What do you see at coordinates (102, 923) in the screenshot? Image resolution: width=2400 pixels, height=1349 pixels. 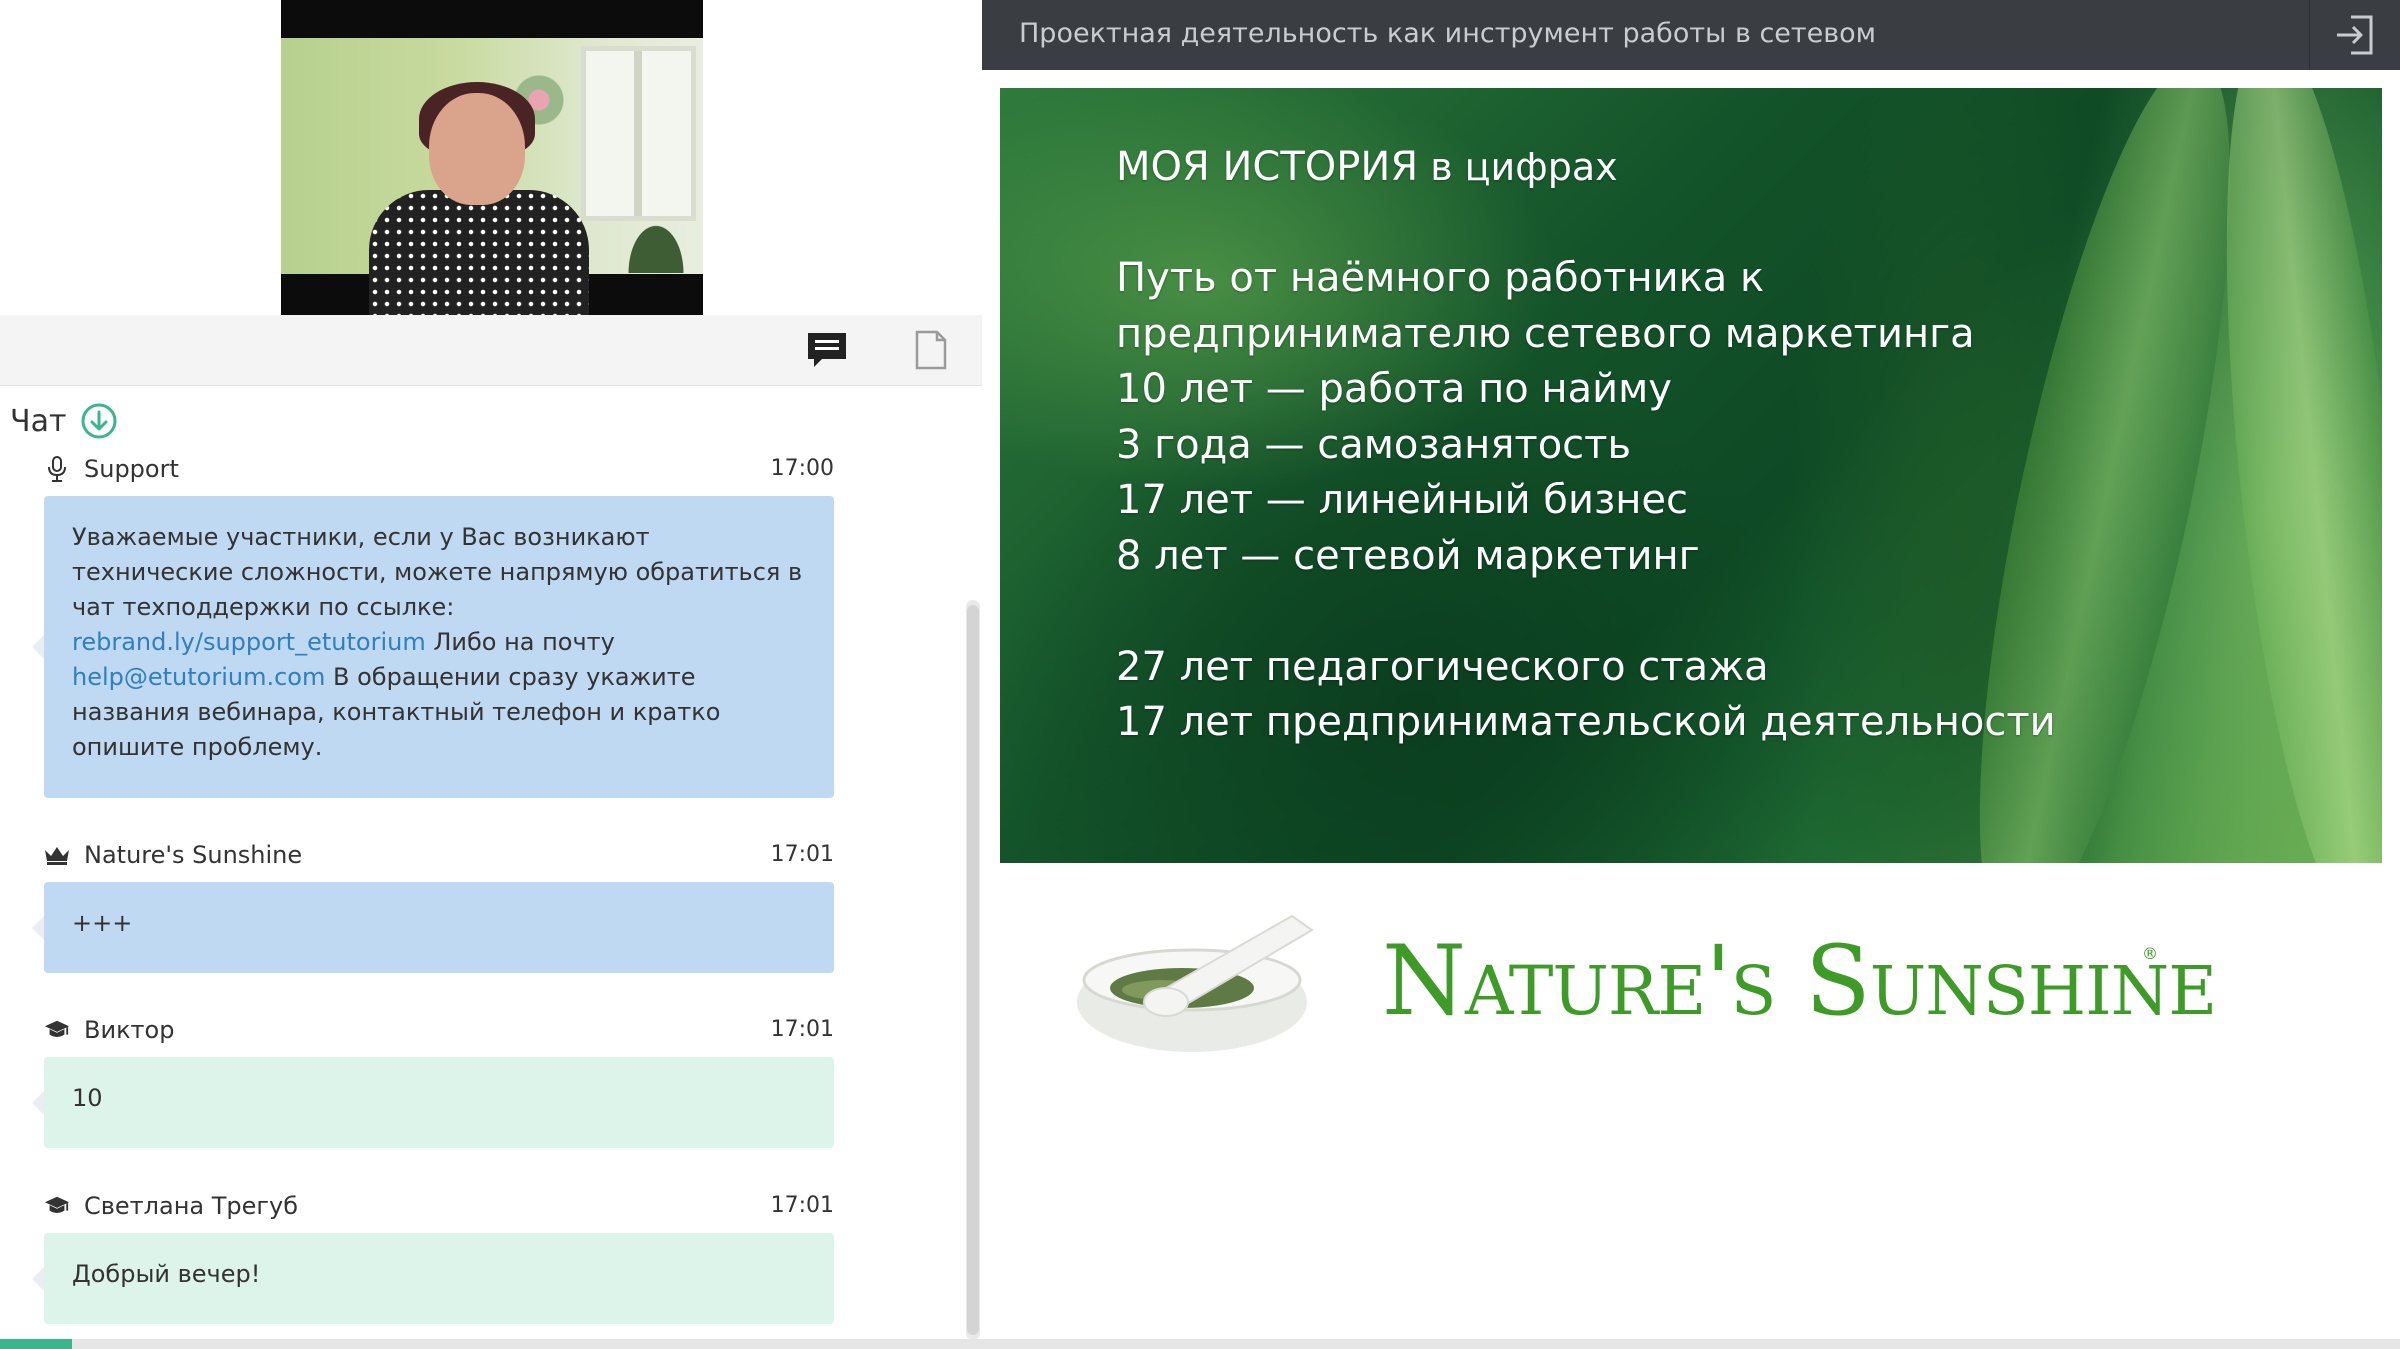 I see `message-text: +++` at bounding box center [102, 923].